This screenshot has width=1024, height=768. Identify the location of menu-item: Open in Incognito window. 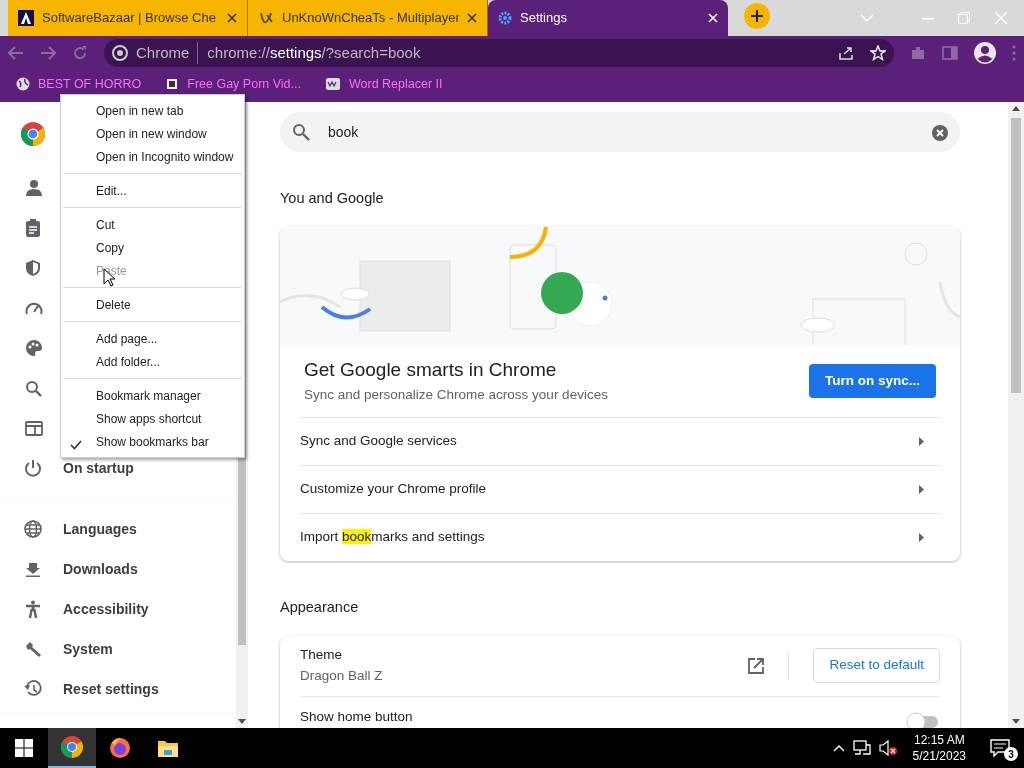
(152, 156).